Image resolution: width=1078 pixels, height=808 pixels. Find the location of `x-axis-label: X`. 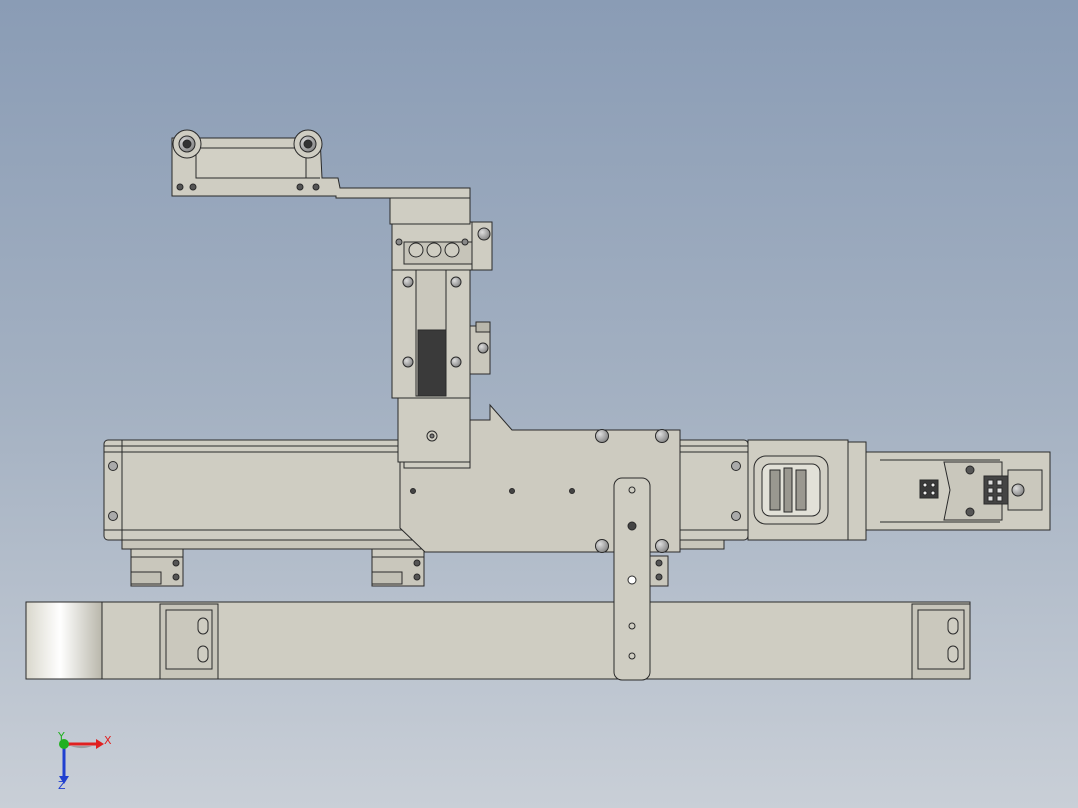

x-axis-label: X is located at coordinates (108, 740).